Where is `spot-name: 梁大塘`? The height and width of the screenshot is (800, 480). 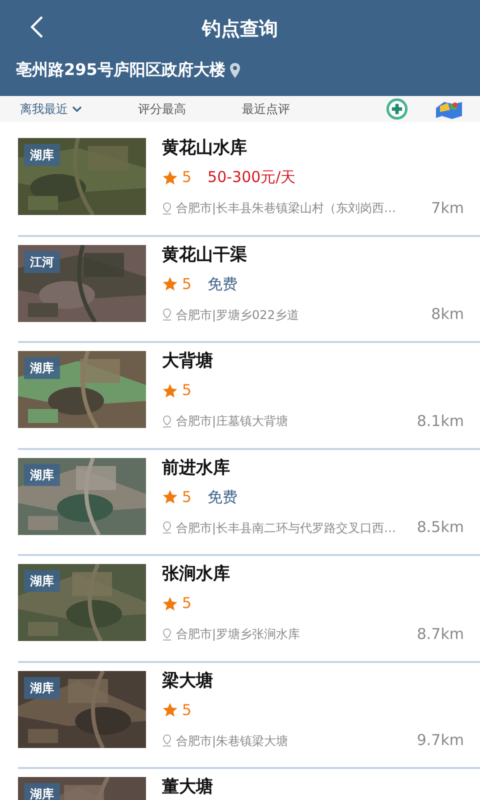 spot-name: 梁大塘 is located at coordinates (313, 680).